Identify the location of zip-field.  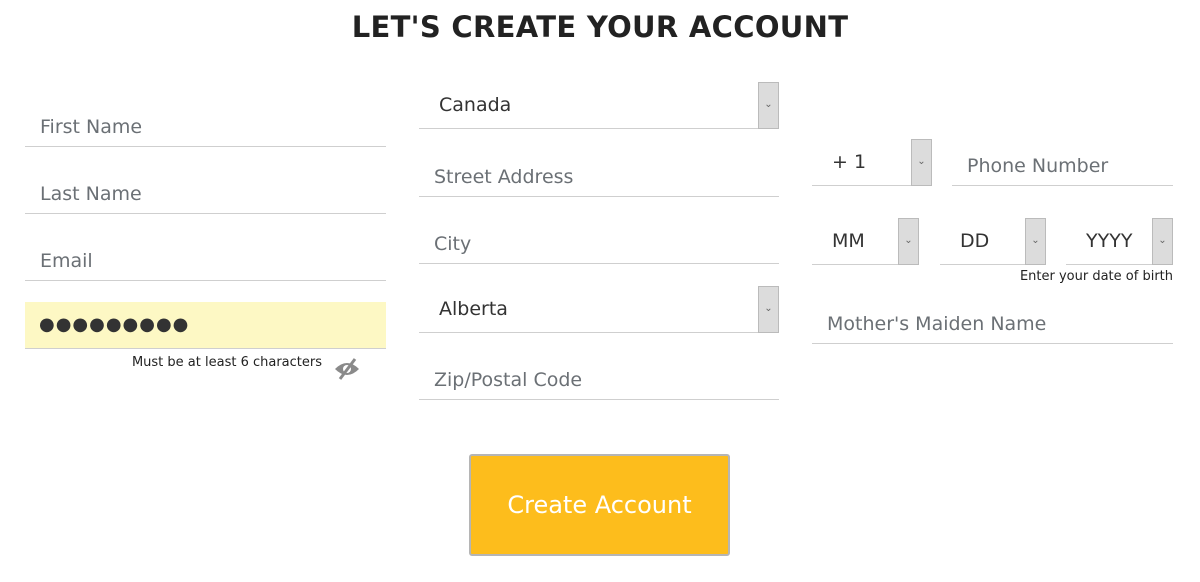
(599, 376).